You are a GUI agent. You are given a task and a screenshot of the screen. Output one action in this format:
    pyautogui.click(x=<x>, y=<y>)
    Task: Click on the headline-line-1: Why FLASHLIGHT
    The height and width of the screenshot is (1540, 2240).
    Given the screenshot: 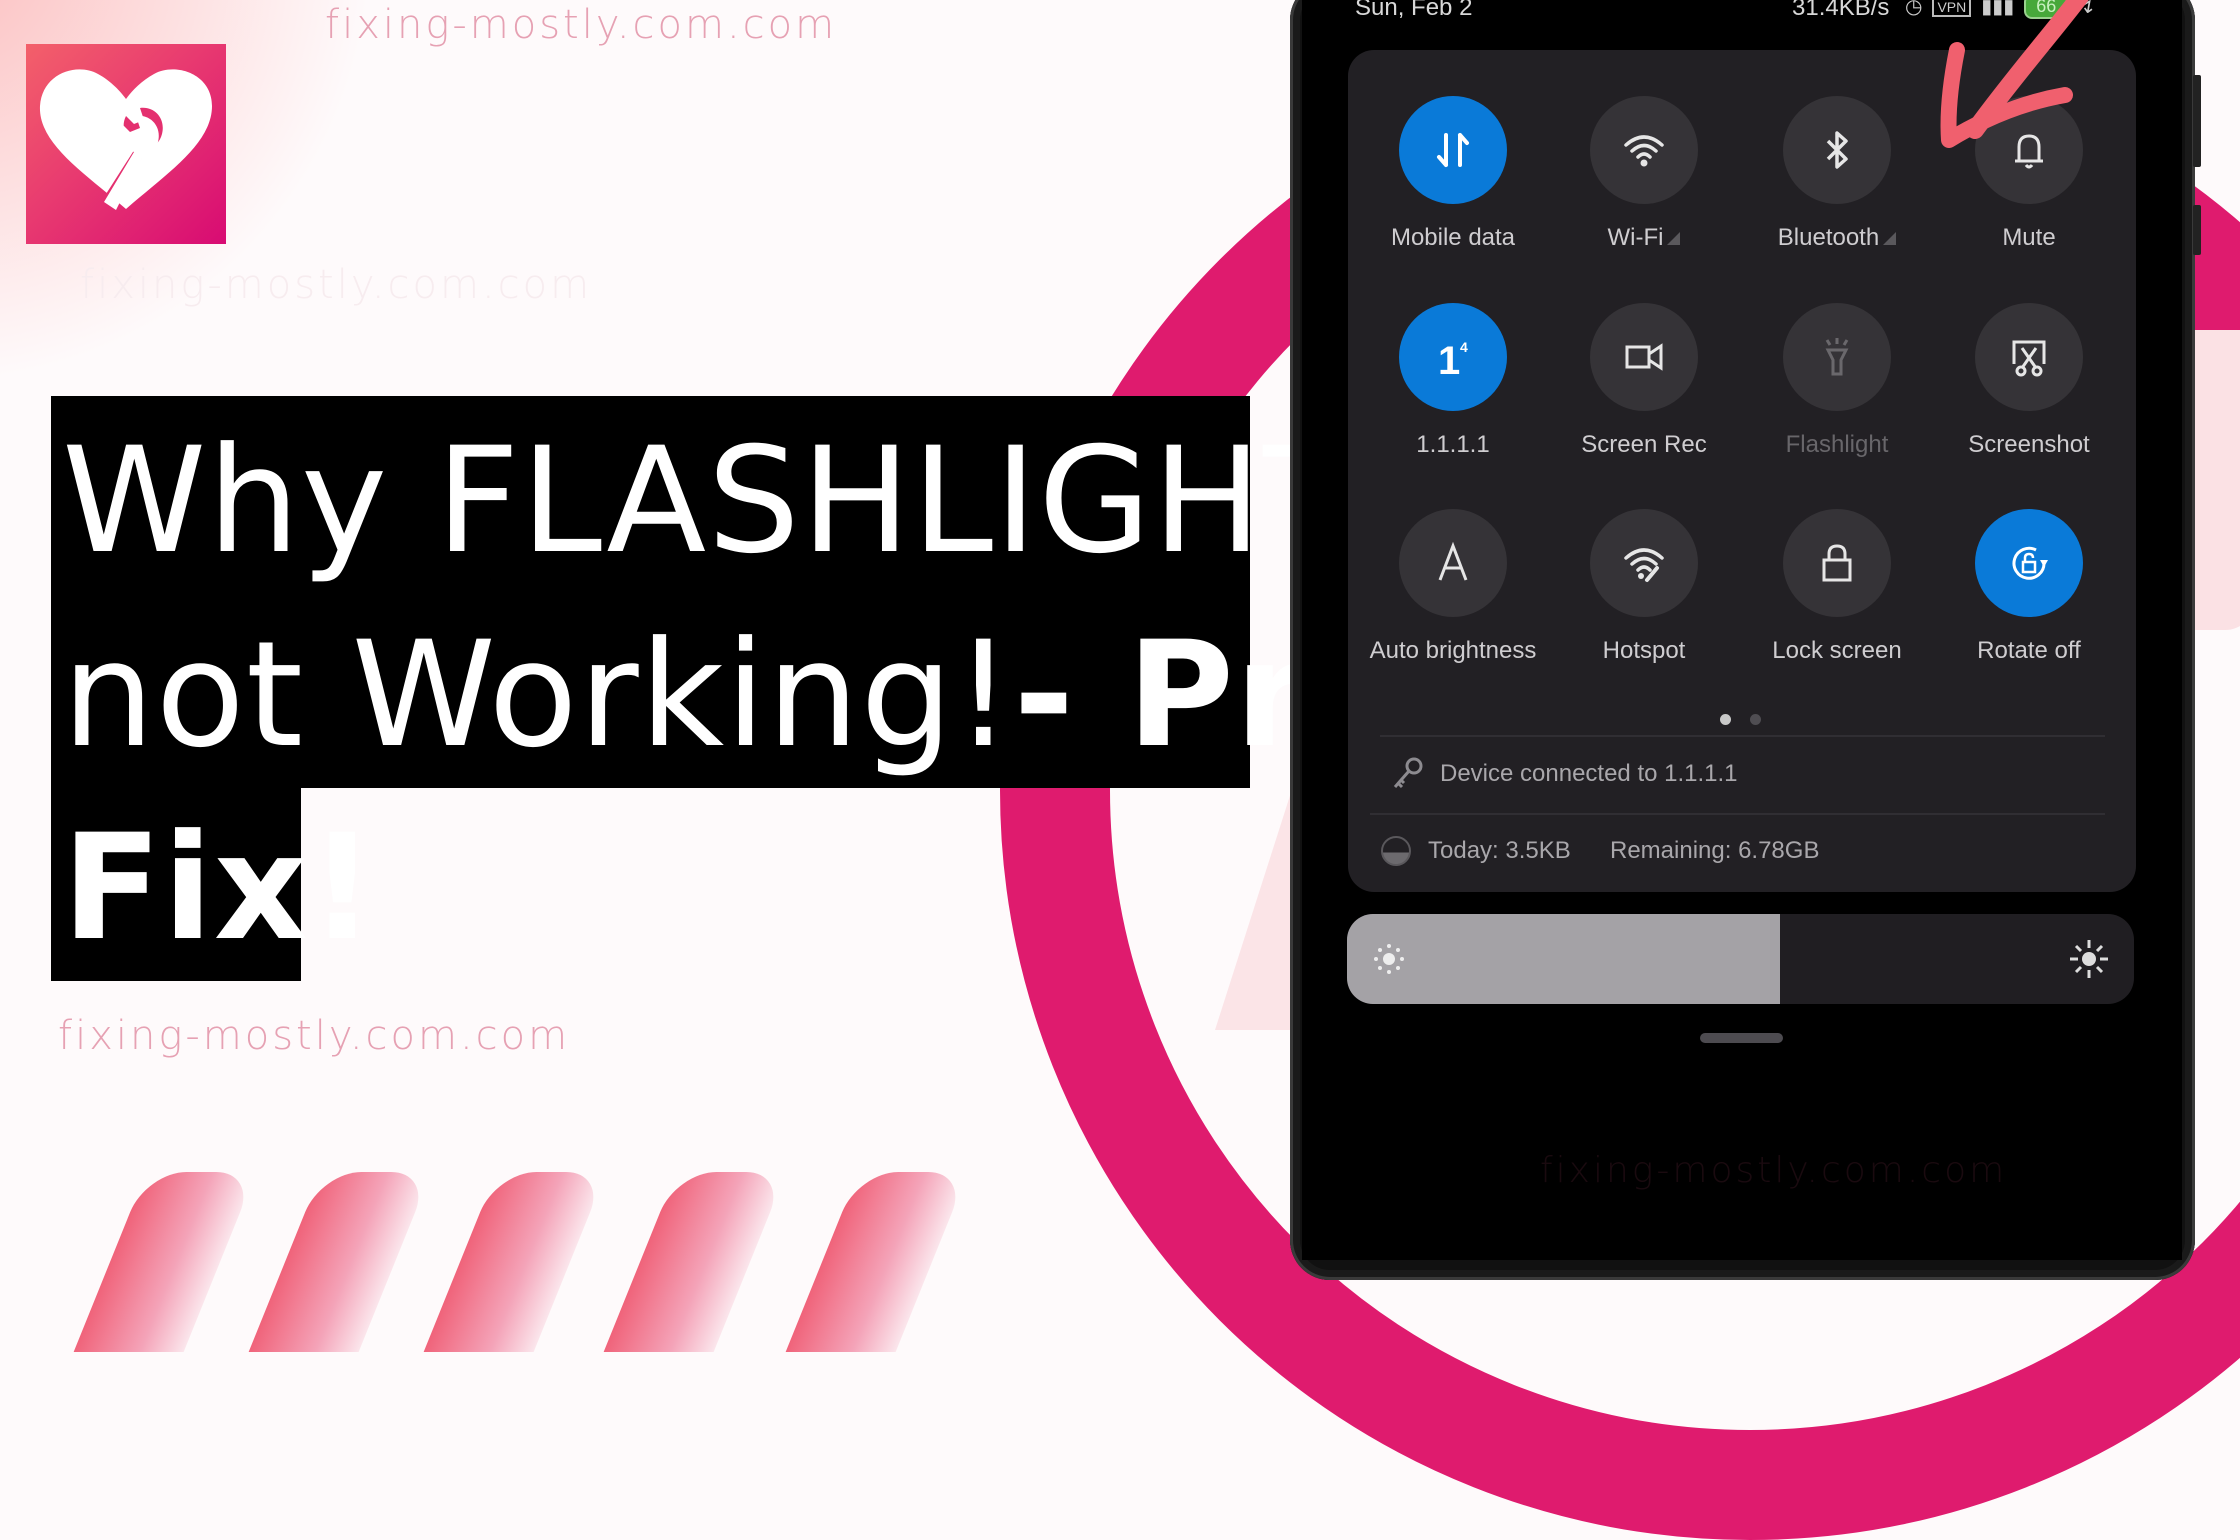 What is the action you would take?
    pyautogui.click(x=708, y=501)
    